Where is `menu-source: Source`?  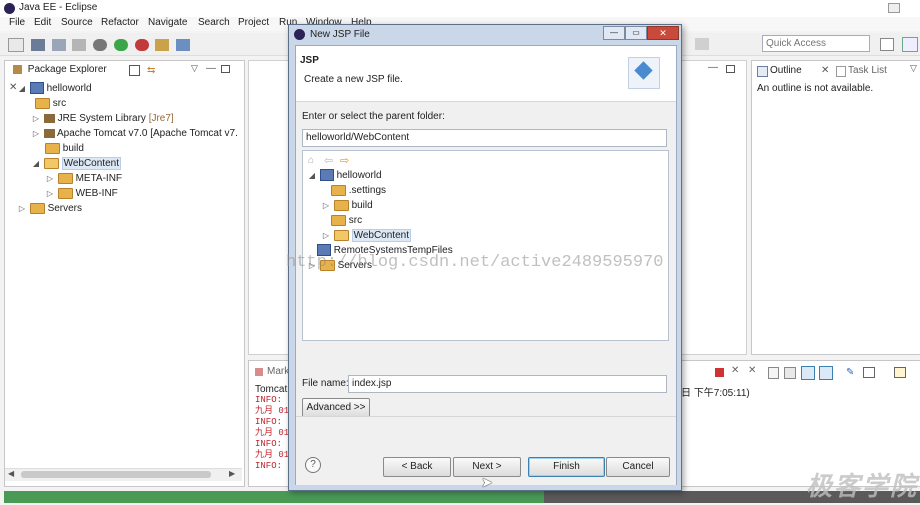 menu-source: Source is located at coordinates (77, 22).